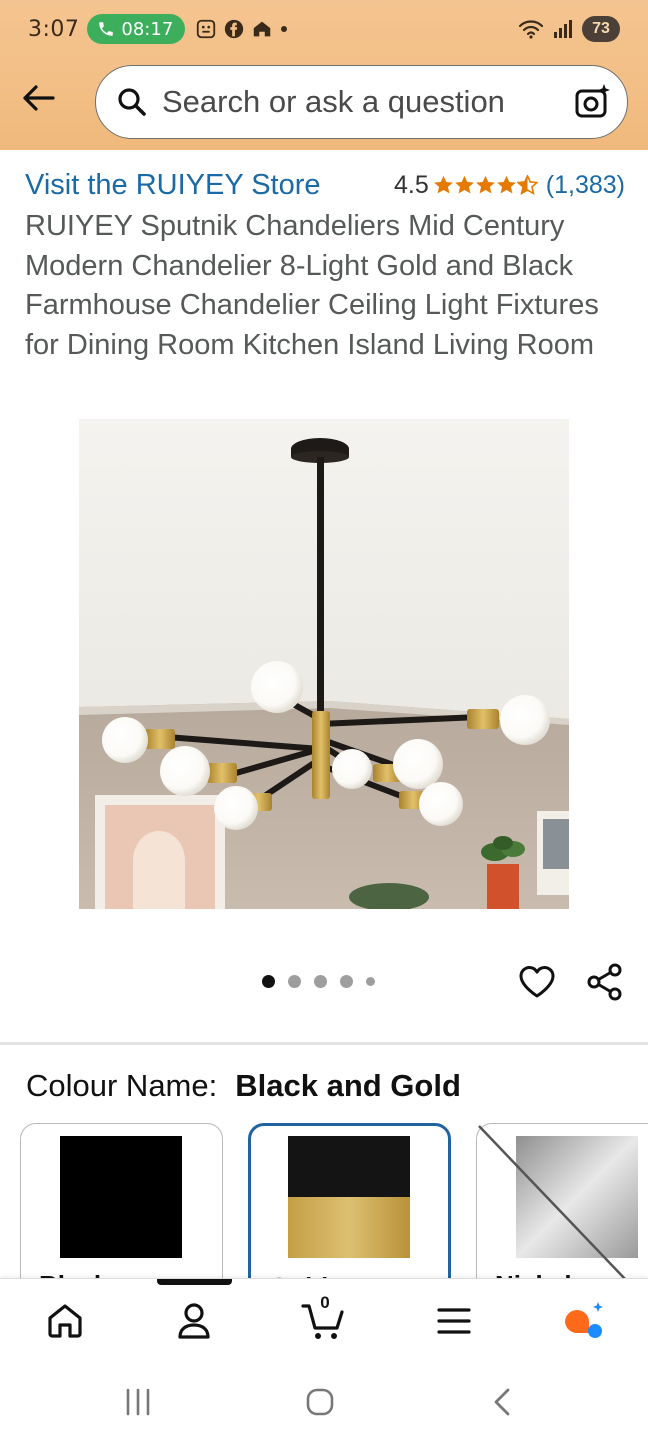  I want to click on search-bar: Search or ask a question, so click(361, 102).